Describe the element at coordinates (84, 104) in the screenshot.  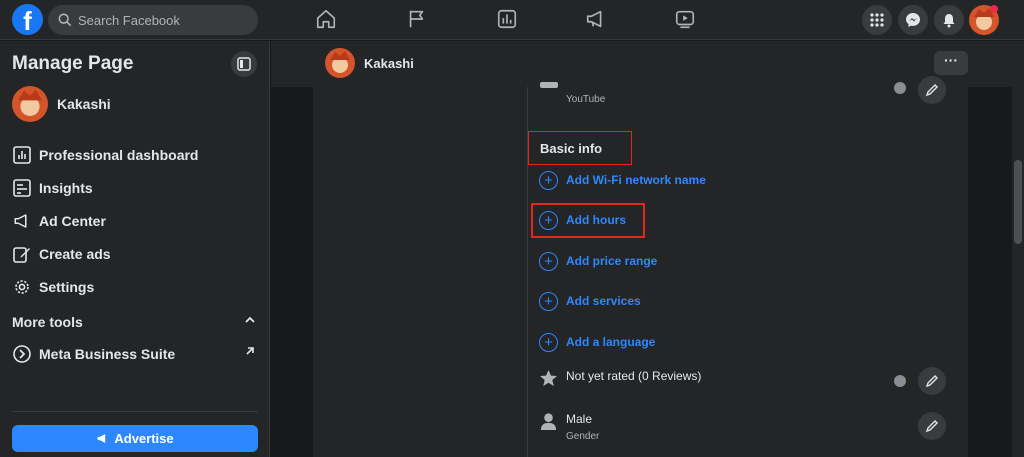
I see `page-name: Kakashi` at that location.